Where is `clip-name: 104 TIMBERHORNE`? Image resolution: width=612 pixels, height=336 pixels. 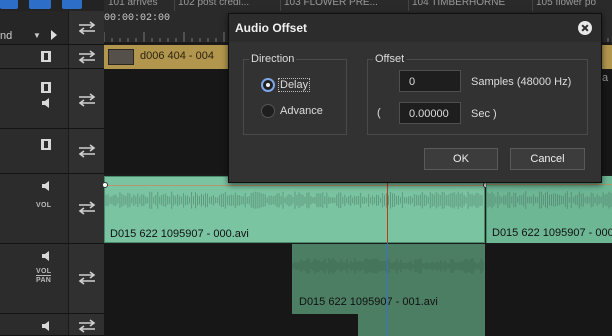 clip-name: 104 TIMBERHORNE is located at coordinates (458, 4).